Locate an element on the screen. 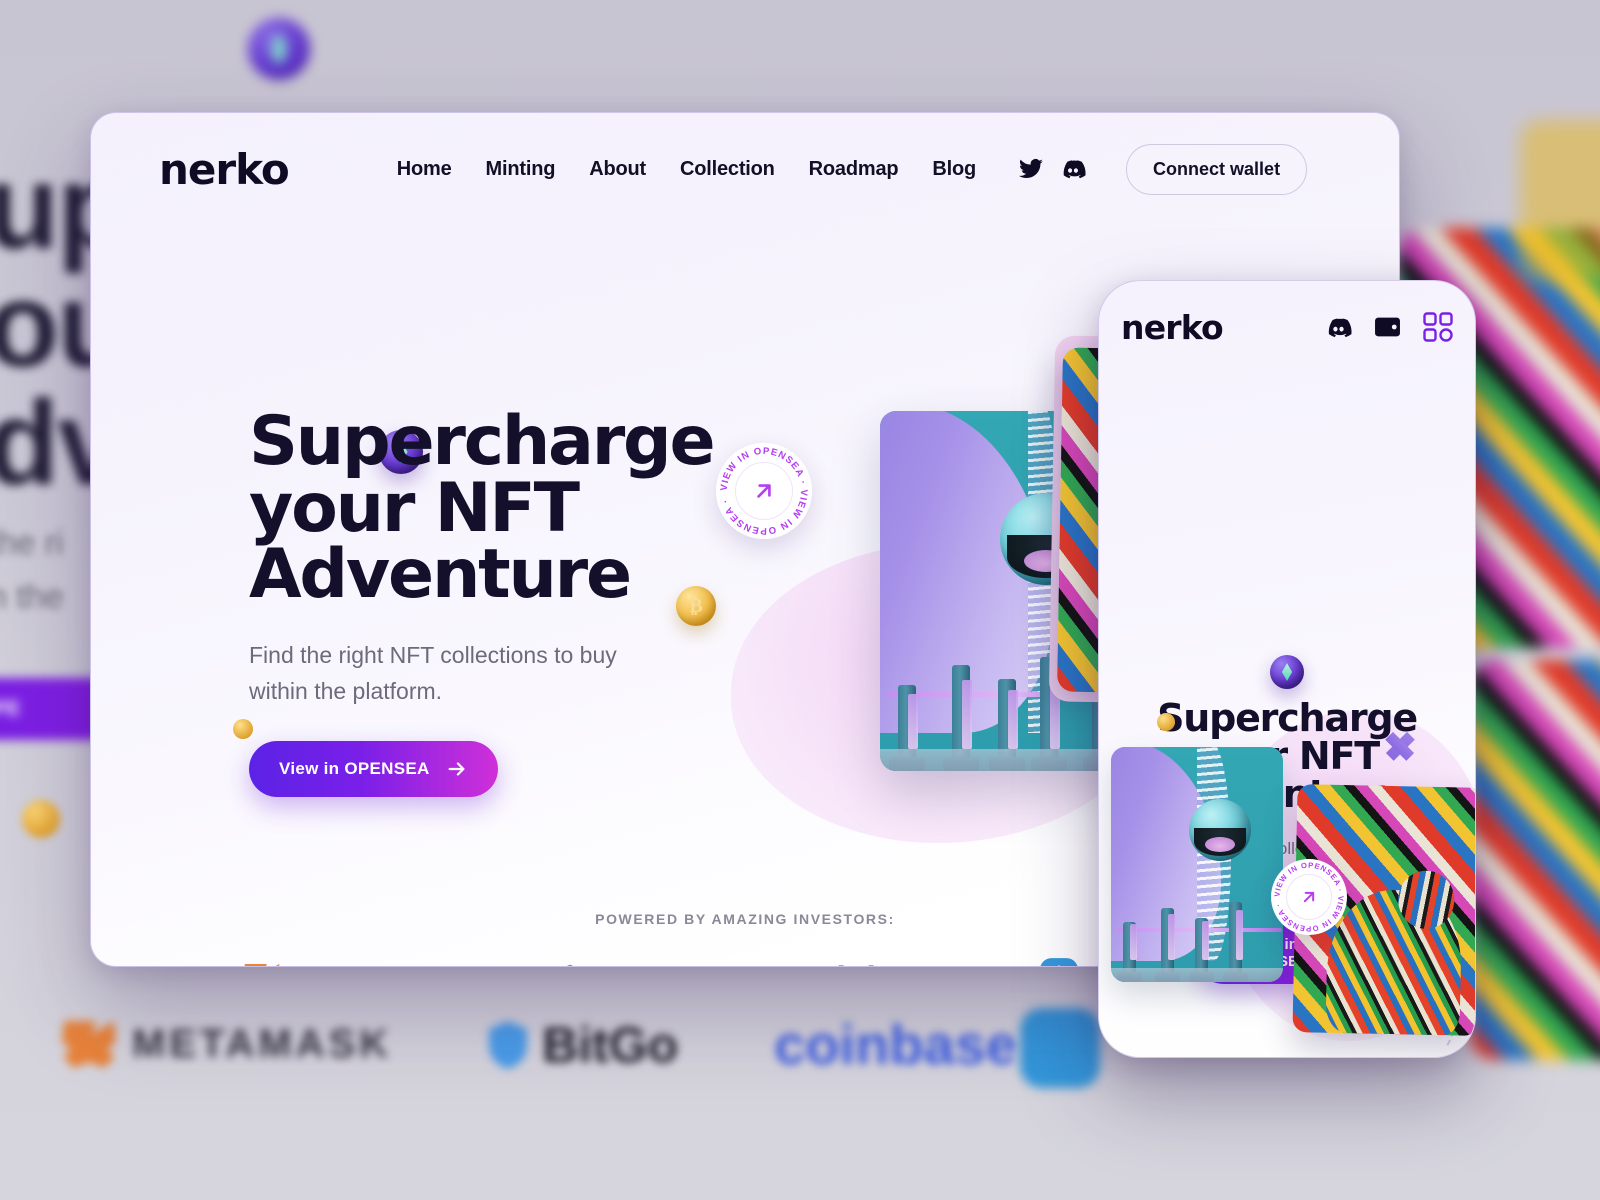 The image size is (1600, 1200). phone-navbar: nerko is located at coordinates (1287, 327).